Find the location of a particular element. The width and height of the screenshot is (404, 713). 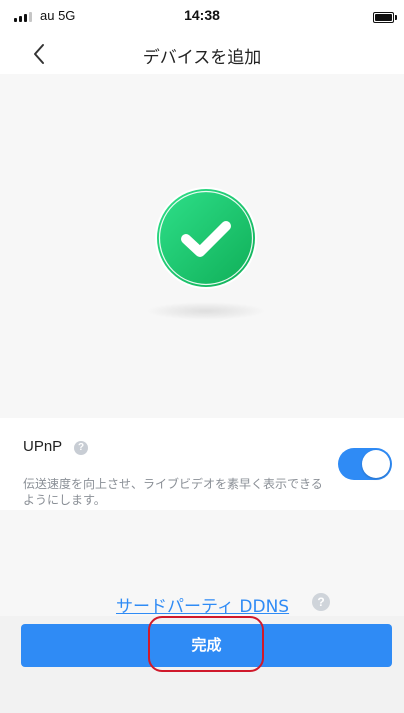

badge-shadow is located at coordinates (206, 311).